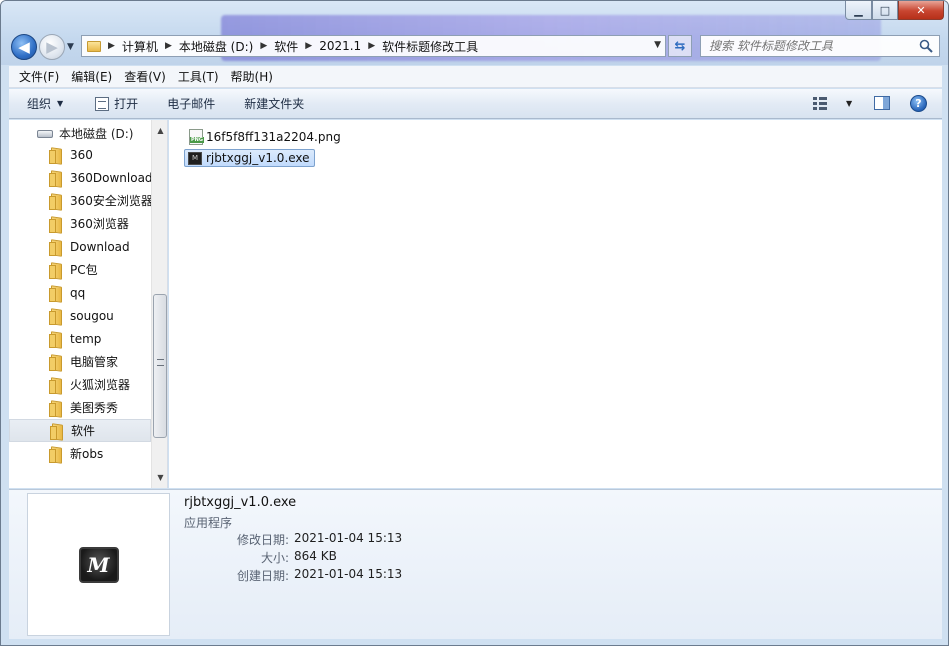  I want to click on tree-item-label: 美图秀秀, so click(94, 408).